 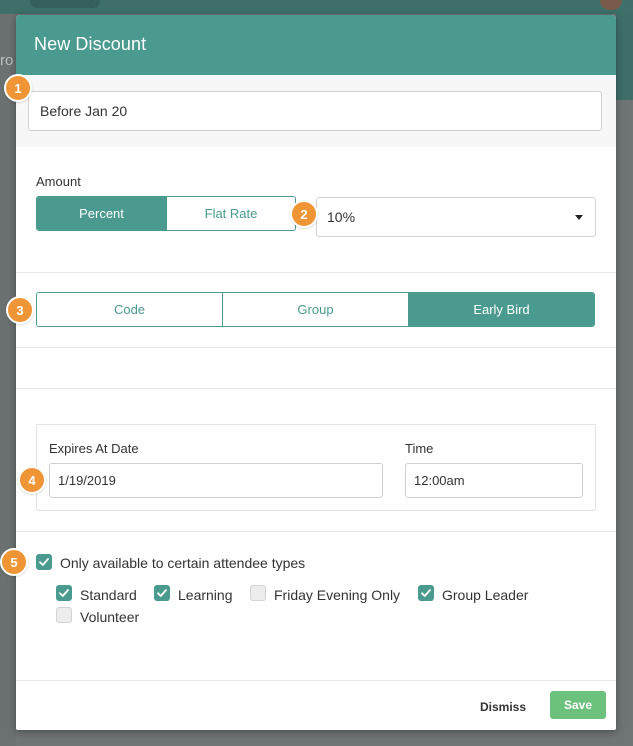 What do you see at coordinates (503, 707) in the screenshot?
I see `dismiss-button: Dismiss` at bounding box center [503, 707].